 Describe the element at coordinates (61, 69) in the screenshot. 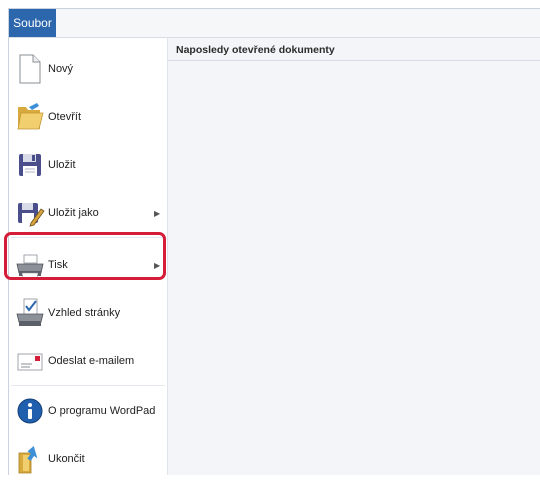

I see `menu-item-label: Nový` at that location.